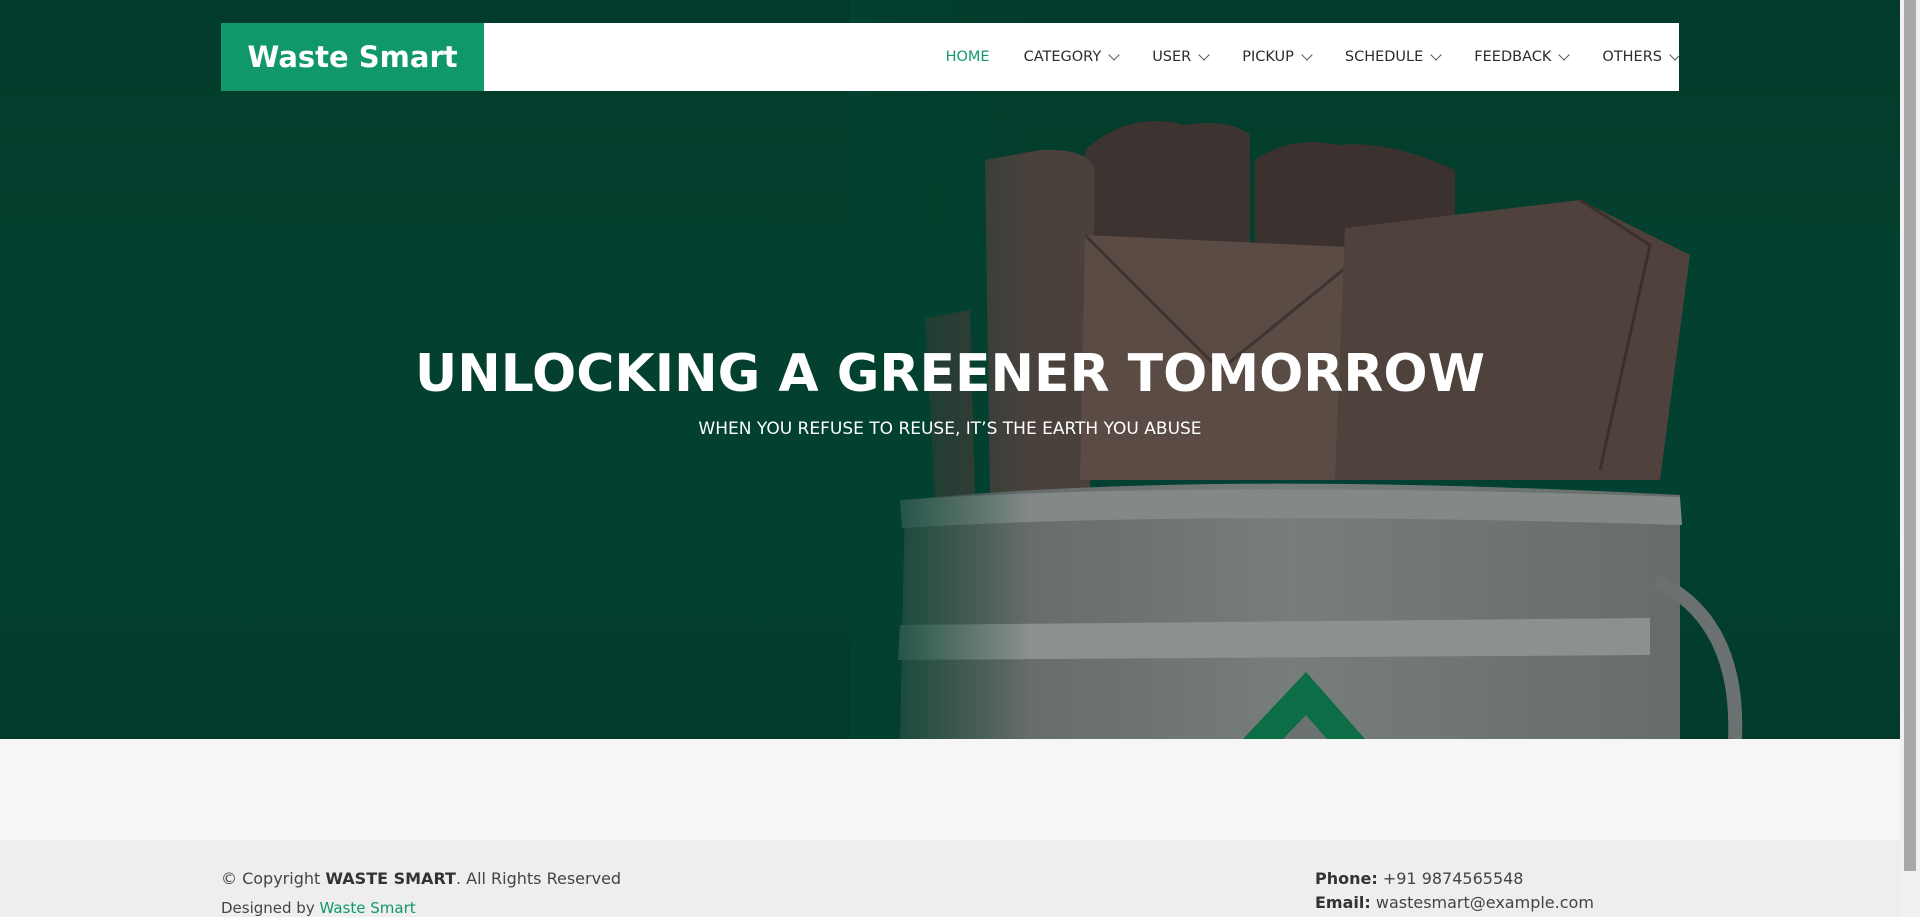 Image resolution: width=1920 pixels, height=917 pixels. I want to click on nav-user-label: USER, so click(1172, 57).